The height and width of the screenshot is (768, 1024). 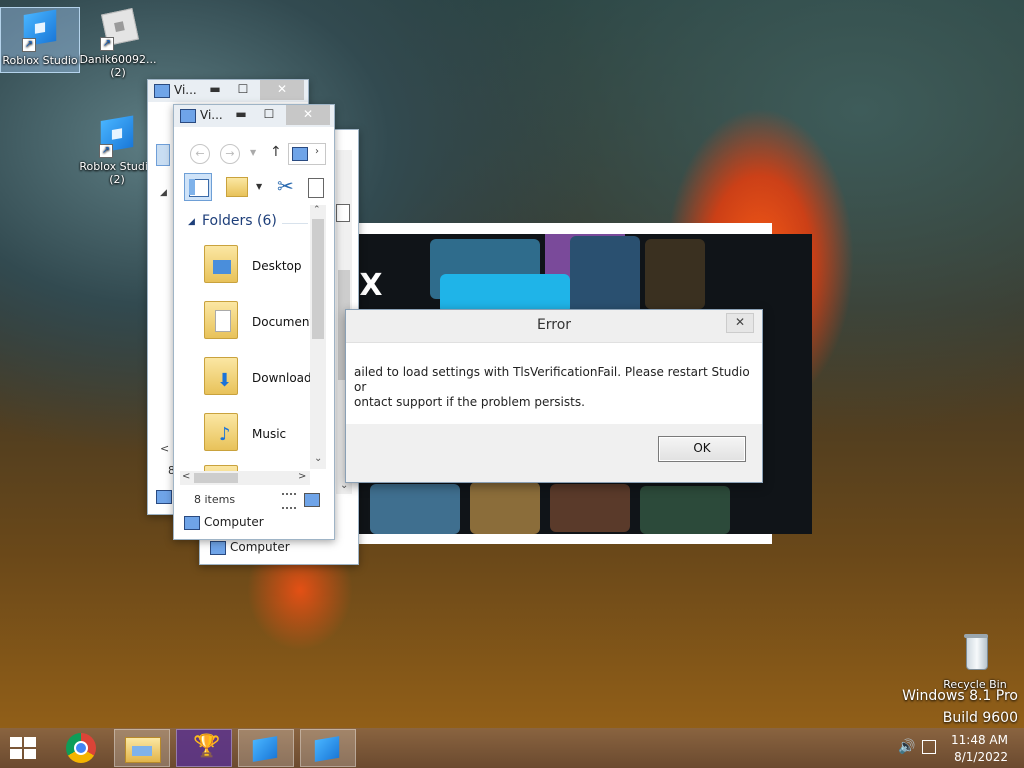 I want to click on clock-date: 8/1/2022, so click(x=981, y=757).